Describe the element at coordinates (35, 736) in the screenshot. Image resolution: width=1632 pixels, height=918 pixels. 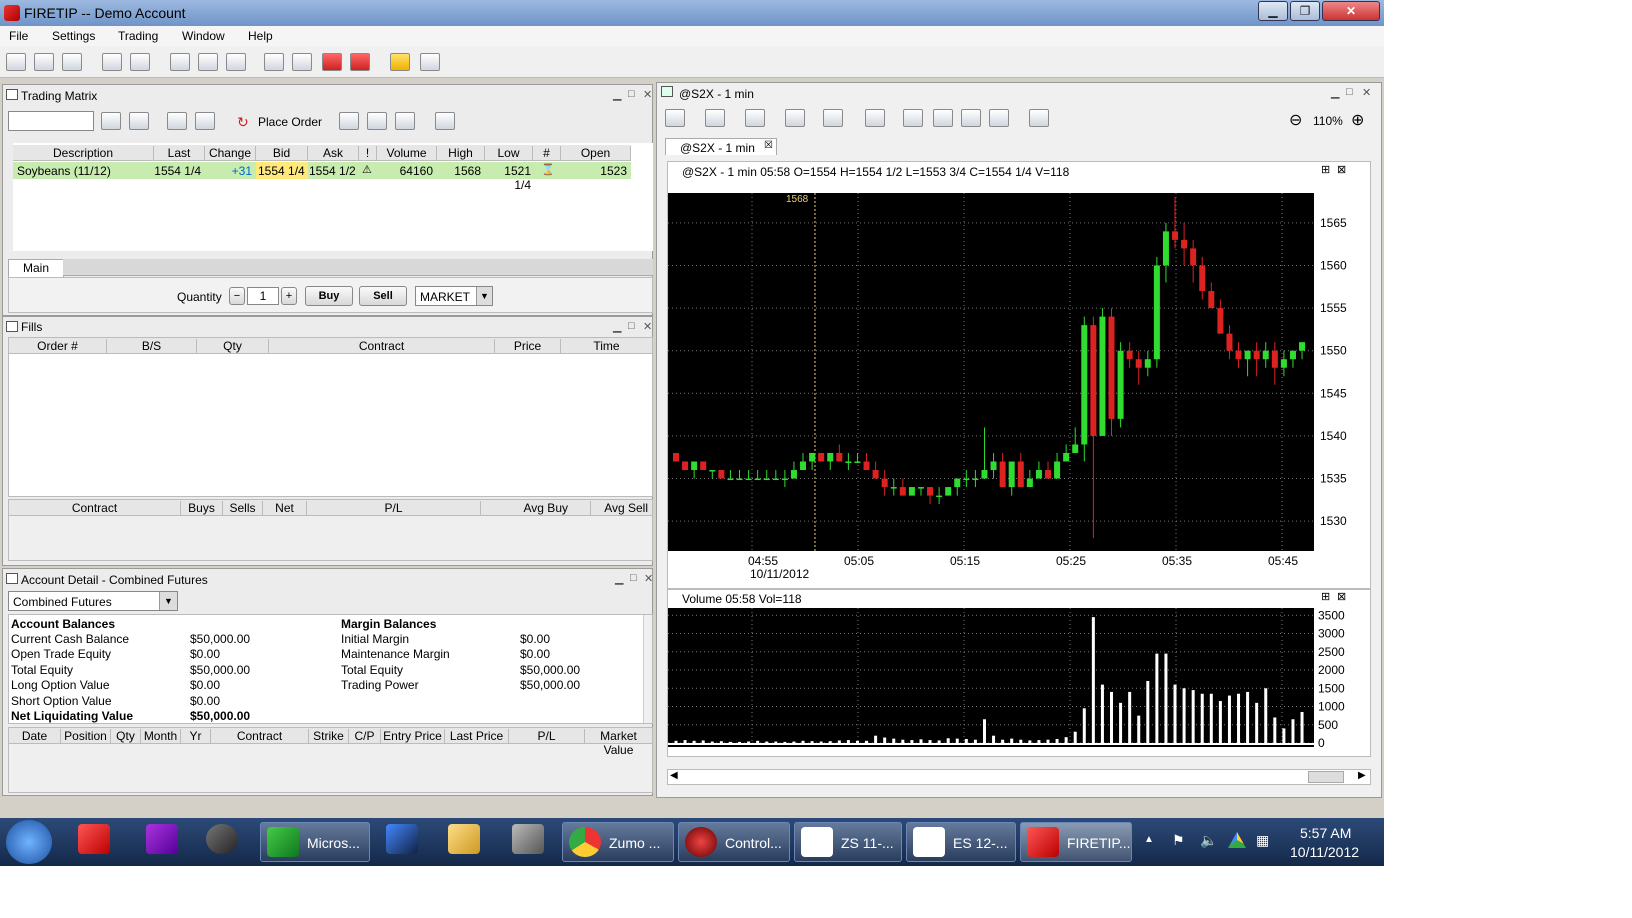
I see `col-date: Date` at that location.